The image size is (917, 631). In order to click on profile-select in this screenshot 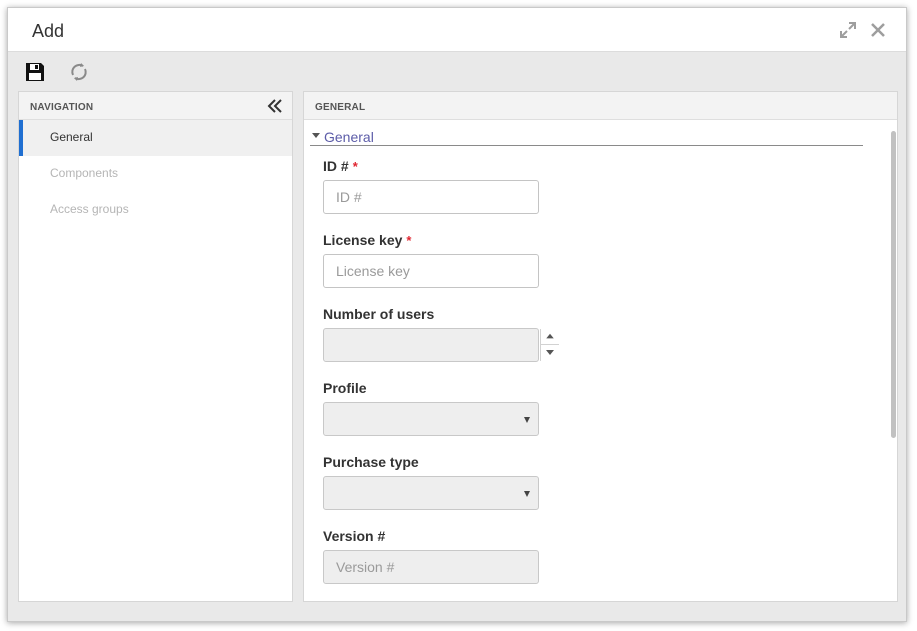, I will do `click(431, 419)`.